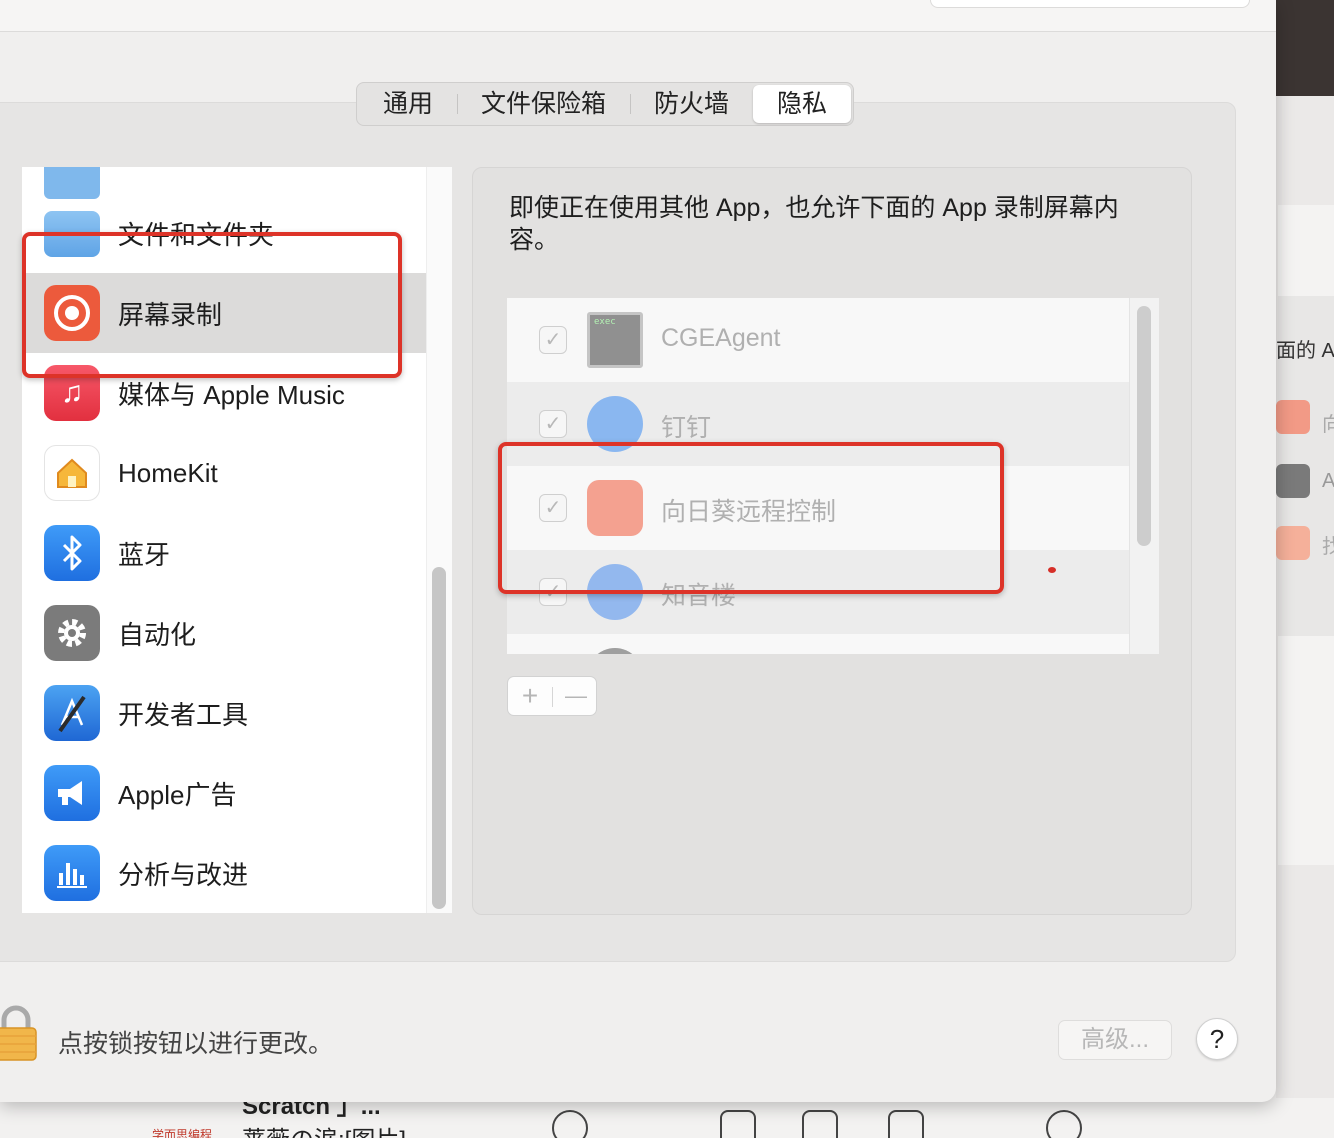 Image resolution: width=1334 pixels, height=1138 pixels. I want to click on chart-bars-icon, so click(72, 873).